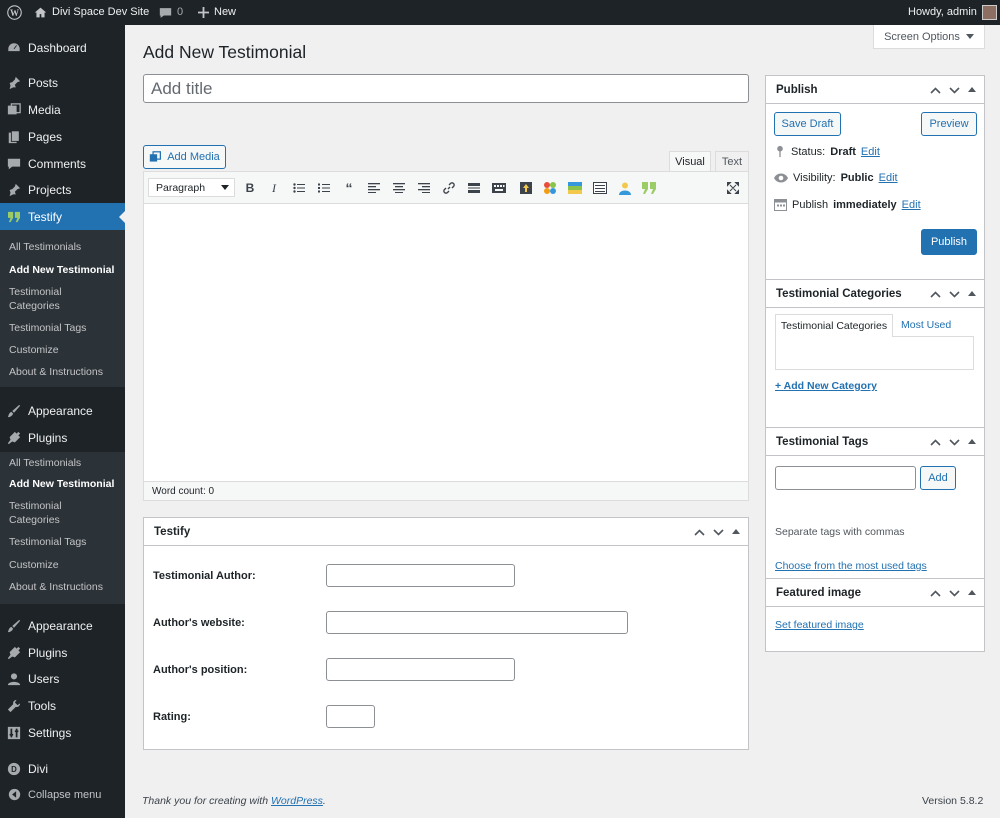  I want to click on align-center-icon, so click(399, 188).